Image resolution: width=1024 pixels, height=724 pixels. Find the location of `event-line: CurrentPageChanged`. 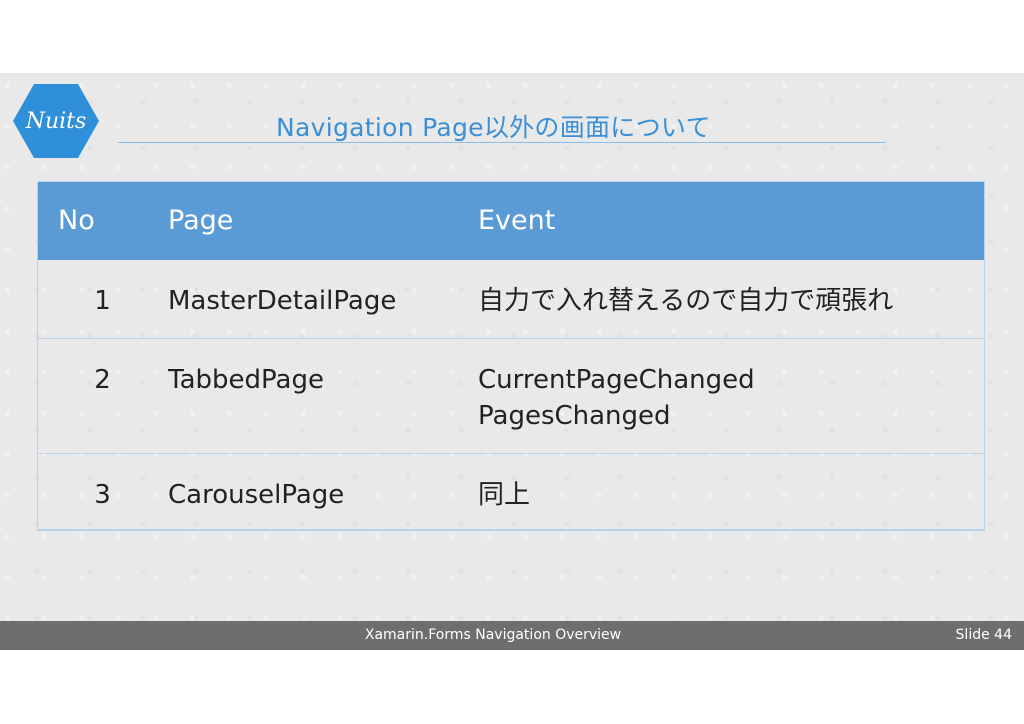

event-line: CurrentPageChanged is located at coordinates (616, 379).